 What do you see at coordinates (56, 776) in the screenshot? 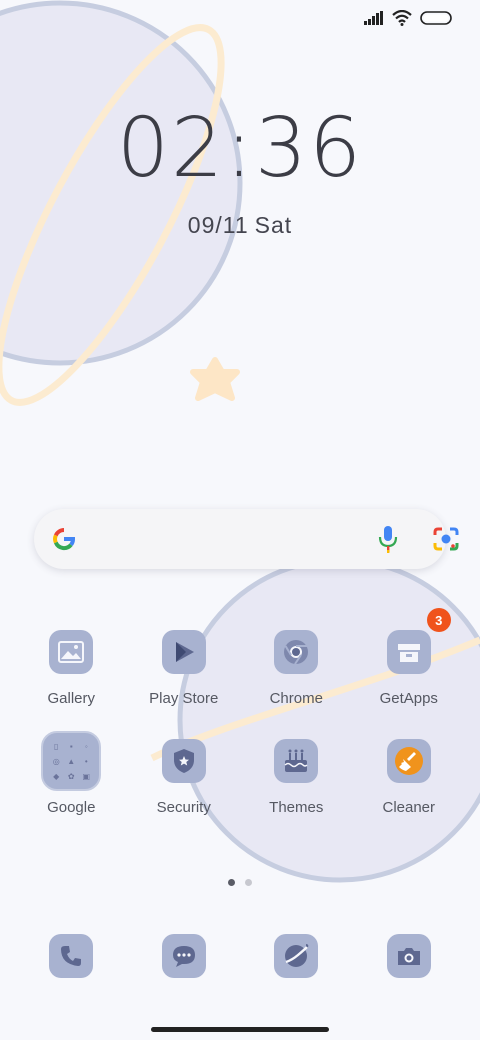
I see `folder-app-icon: ◆` at bounding box center [56, 776].